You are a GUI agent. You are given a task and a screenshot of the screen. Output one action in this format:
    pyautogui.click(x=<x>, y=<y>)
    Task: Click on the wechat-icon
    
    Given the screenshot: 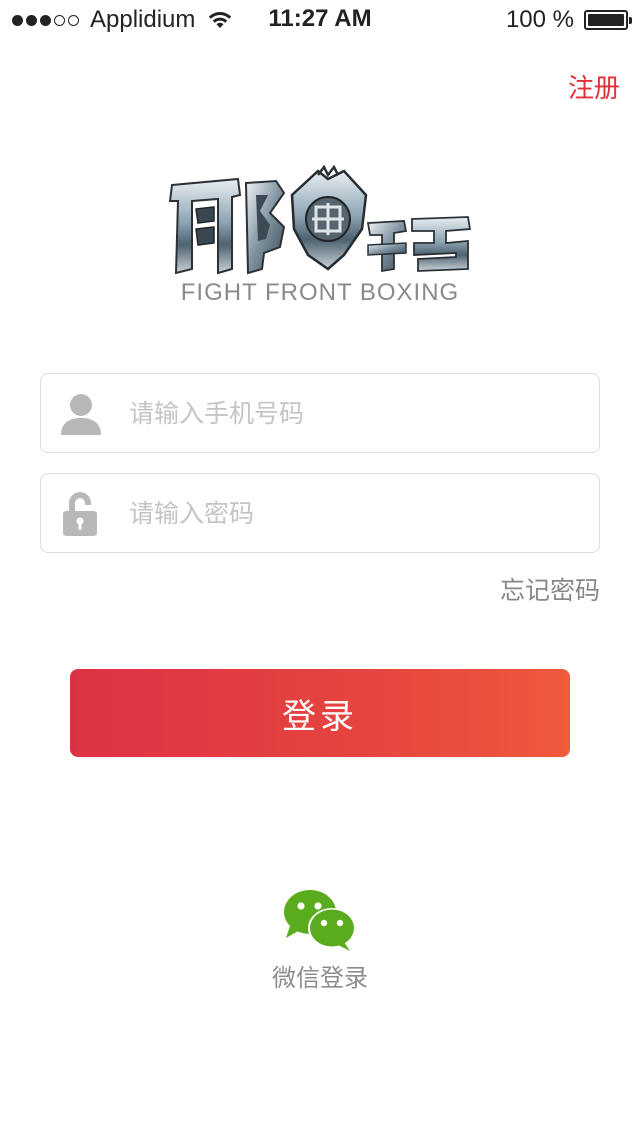 What is the action you would take?
    pyautogui.click(x=320, y=920)
    